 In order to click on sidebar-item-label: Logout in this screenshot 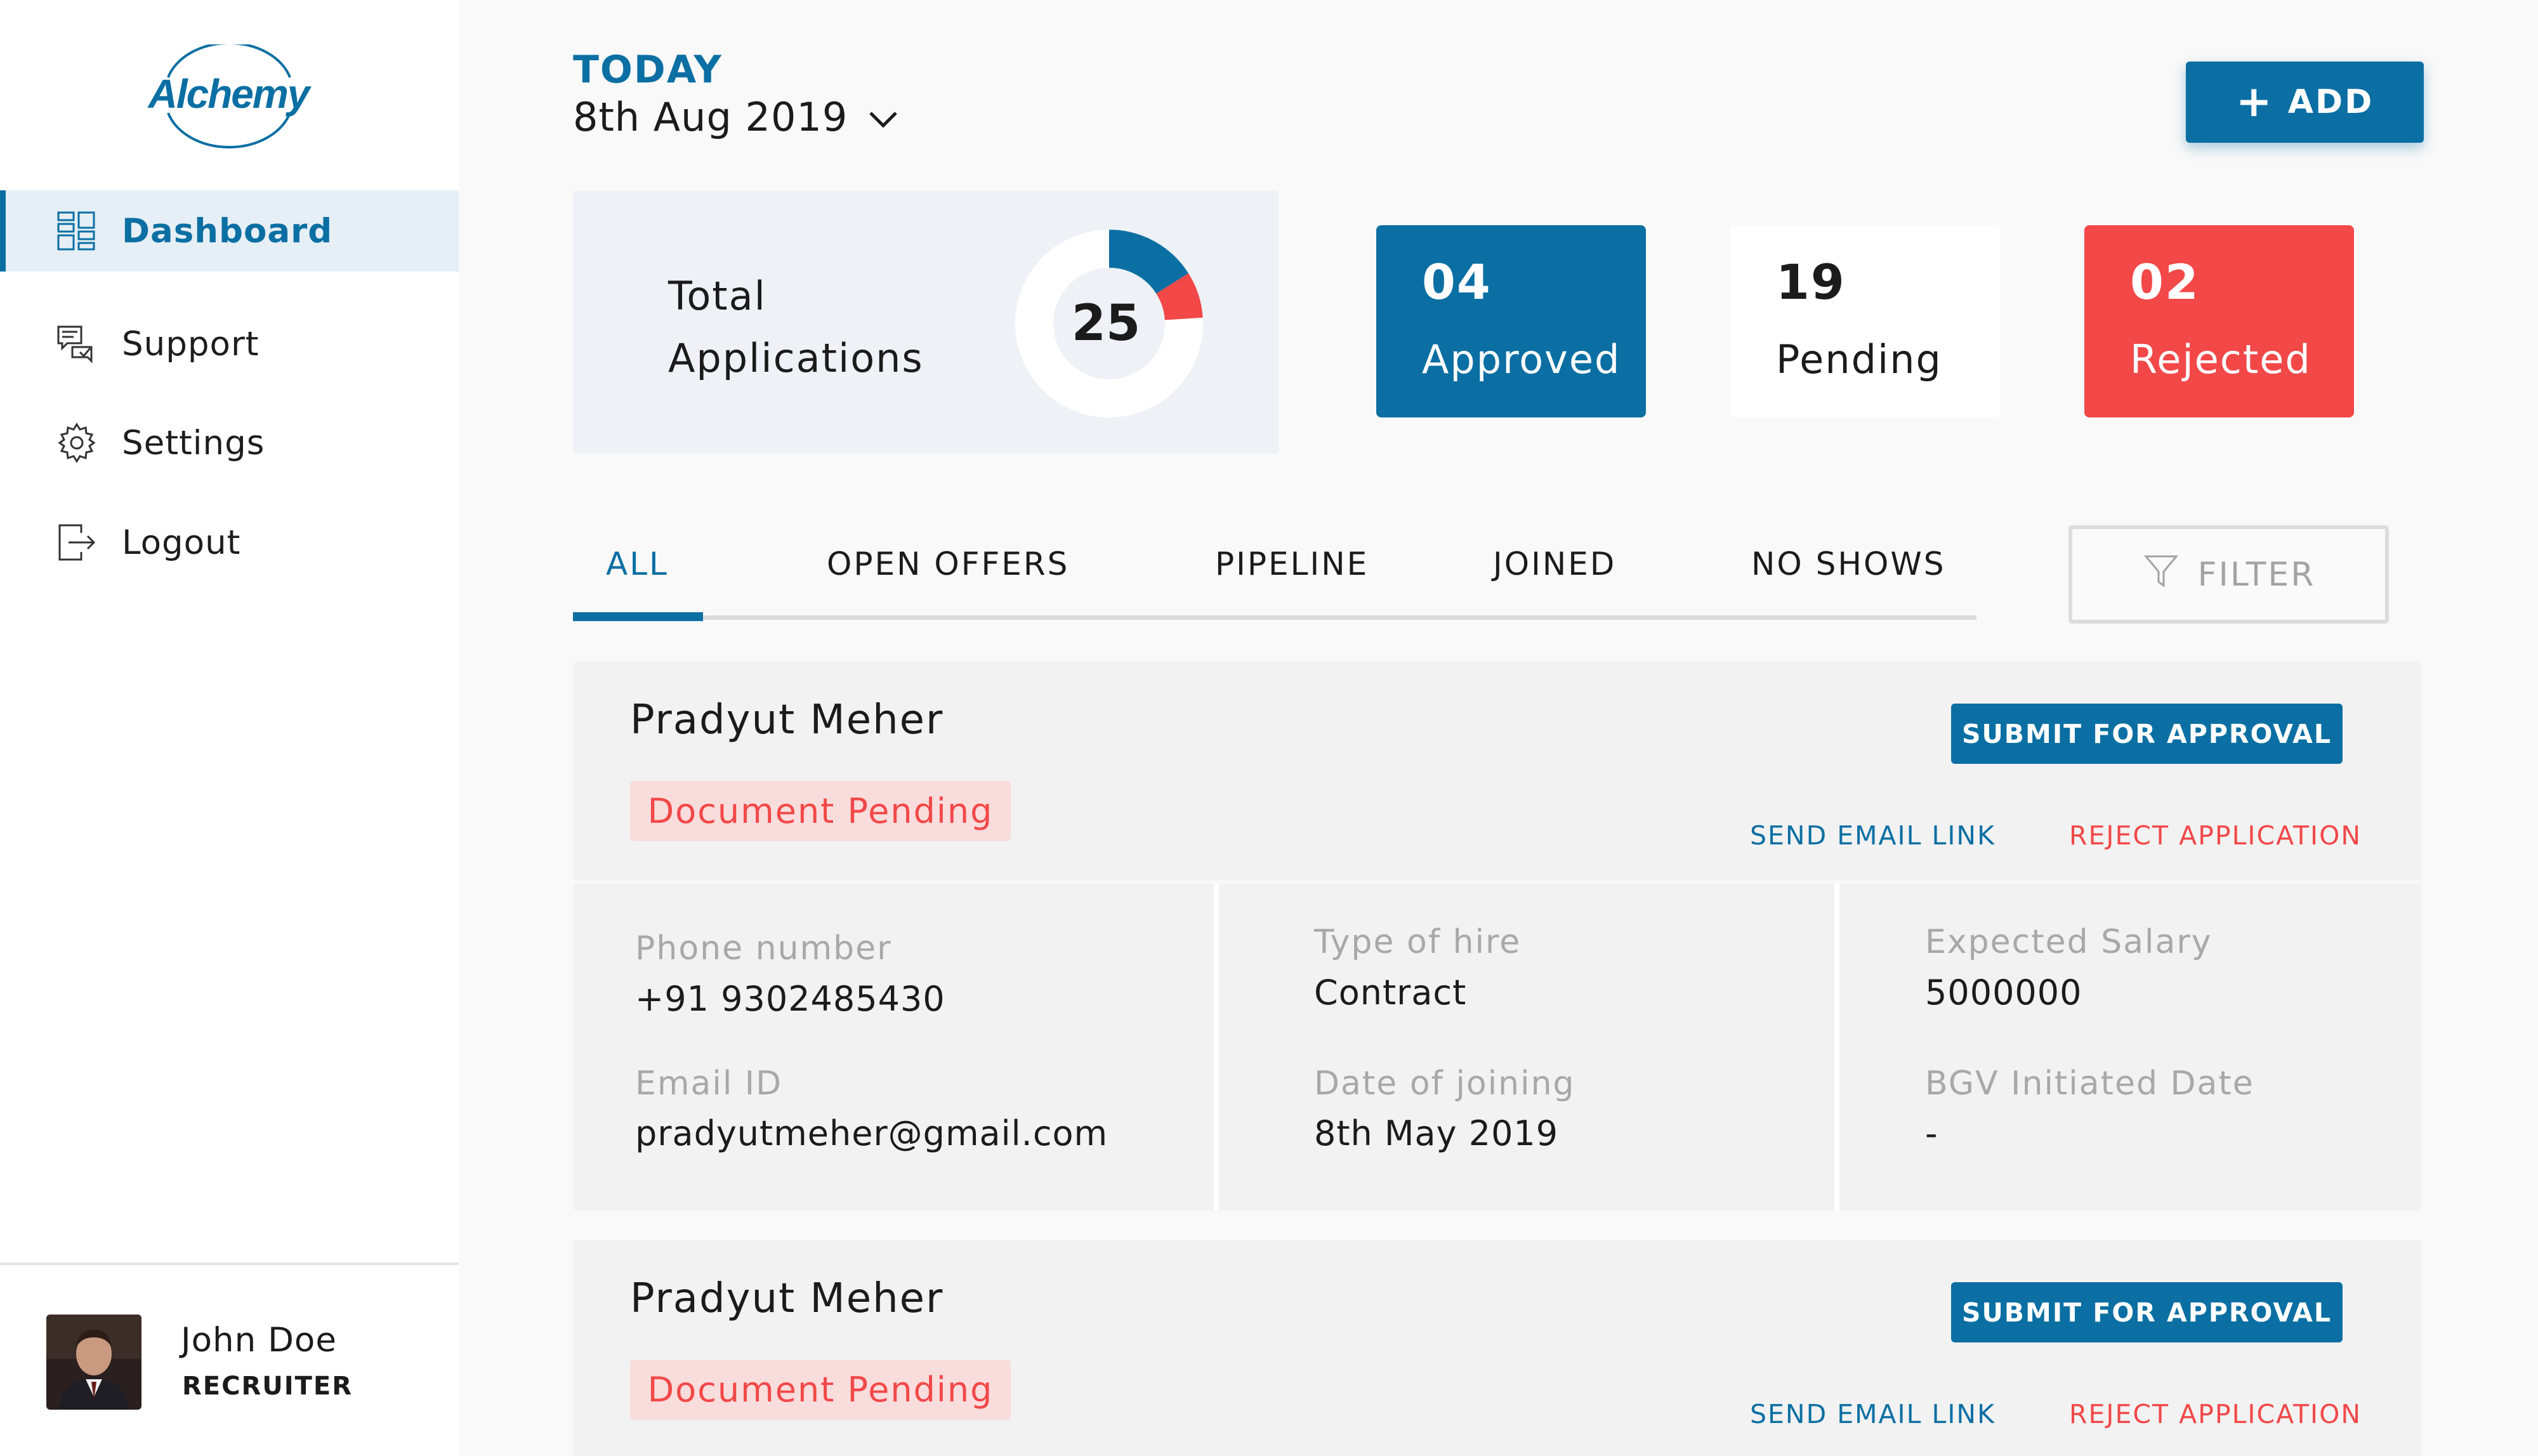, I will do `click(181, 542)`.